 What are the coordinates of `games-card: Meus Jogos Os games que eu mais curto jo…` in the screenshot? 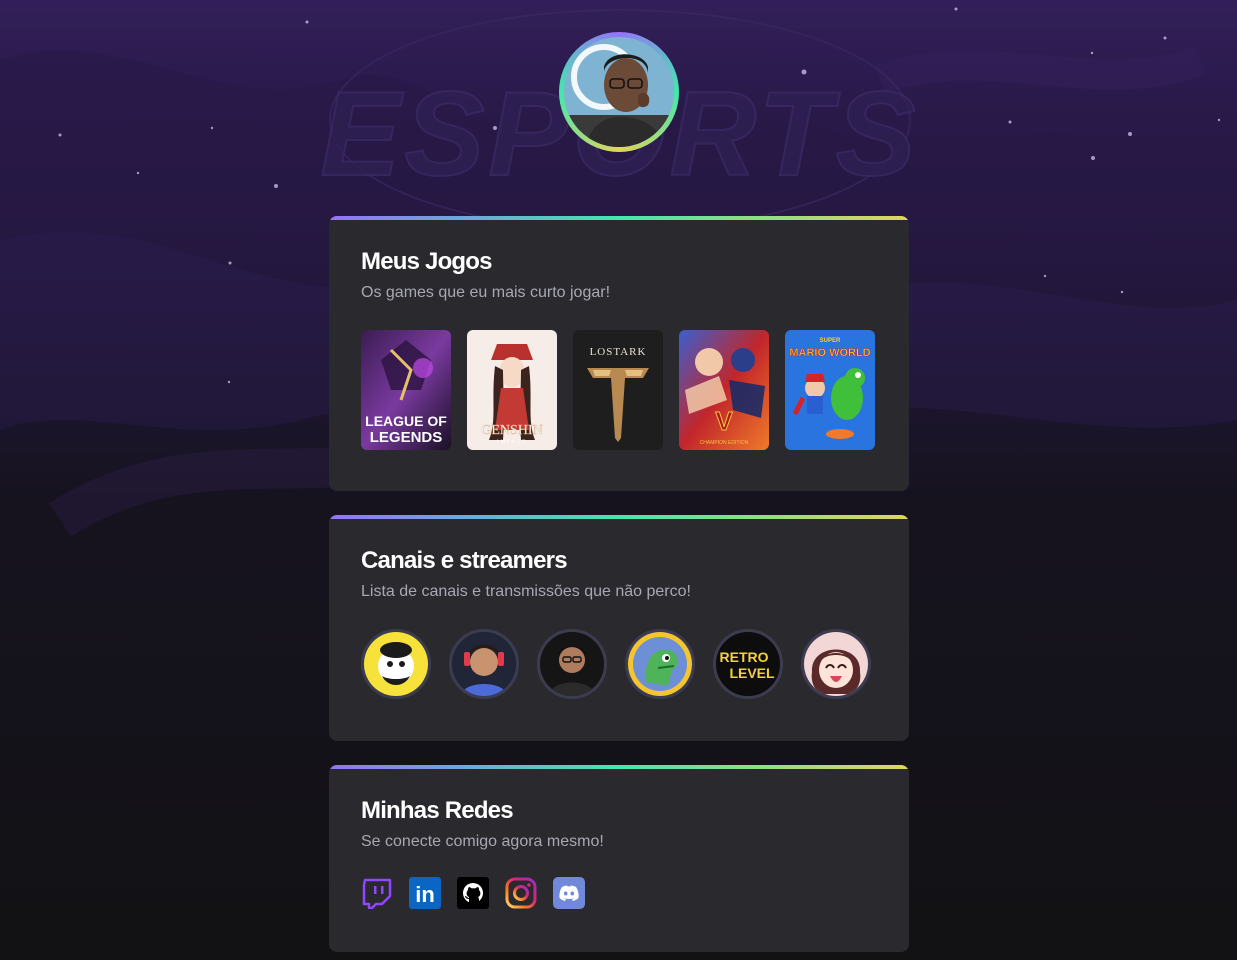 It's located at (619, 353).